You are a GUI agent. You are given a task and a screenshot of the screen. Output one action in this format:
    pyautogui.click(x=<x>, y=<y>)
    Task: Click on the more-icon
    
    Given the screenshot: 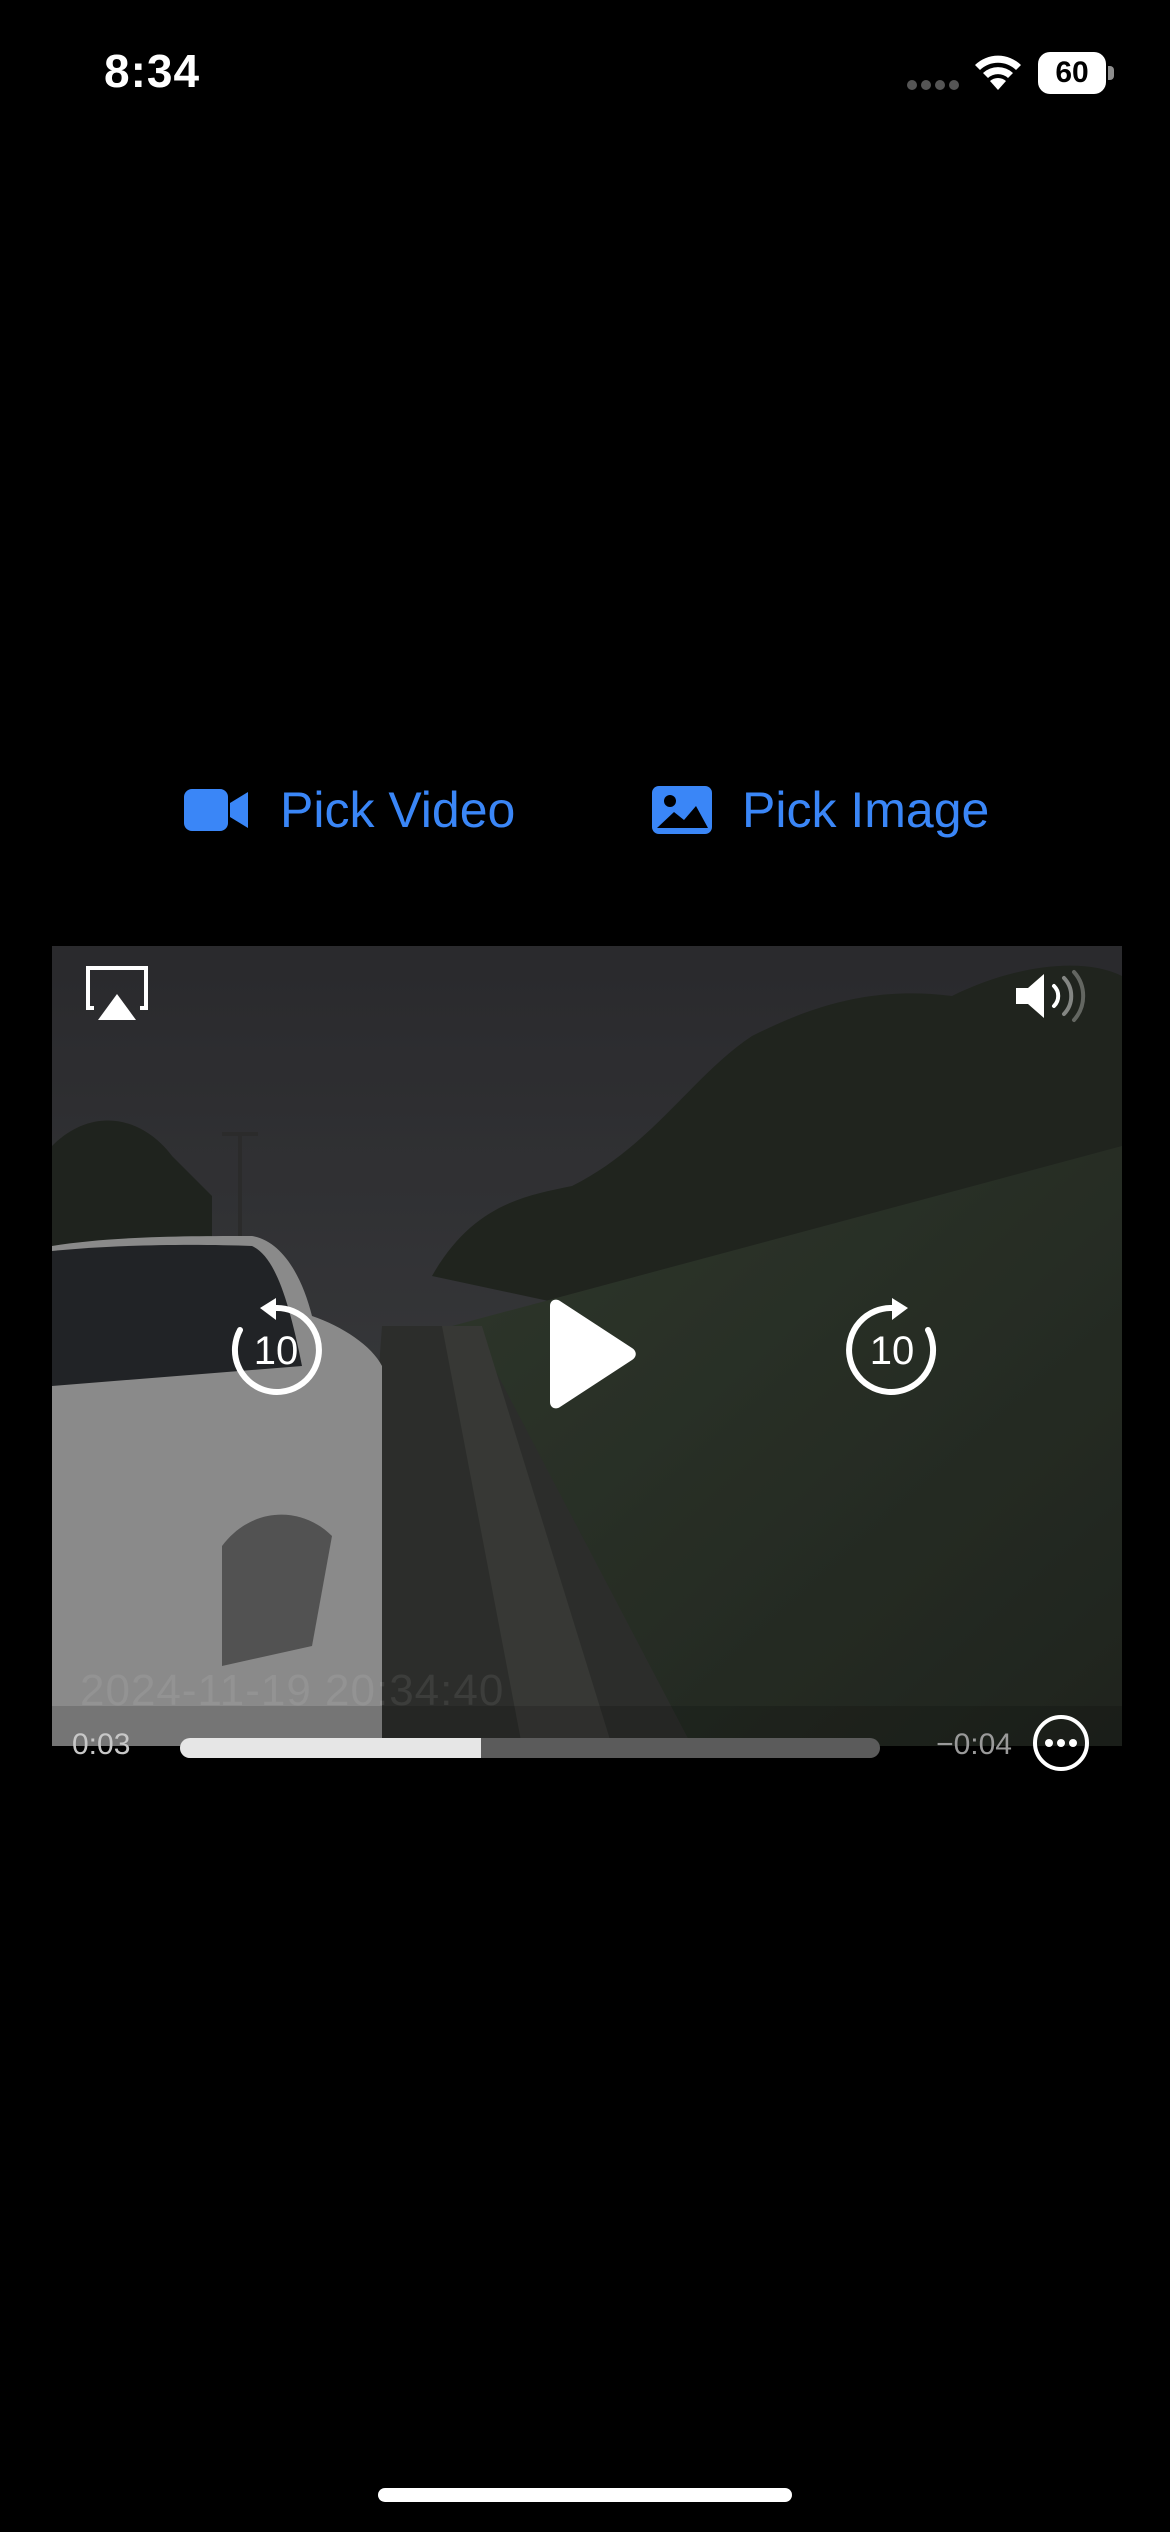 What is the action you would take?
    pyautogui.click(x=1061, y=1743)
    